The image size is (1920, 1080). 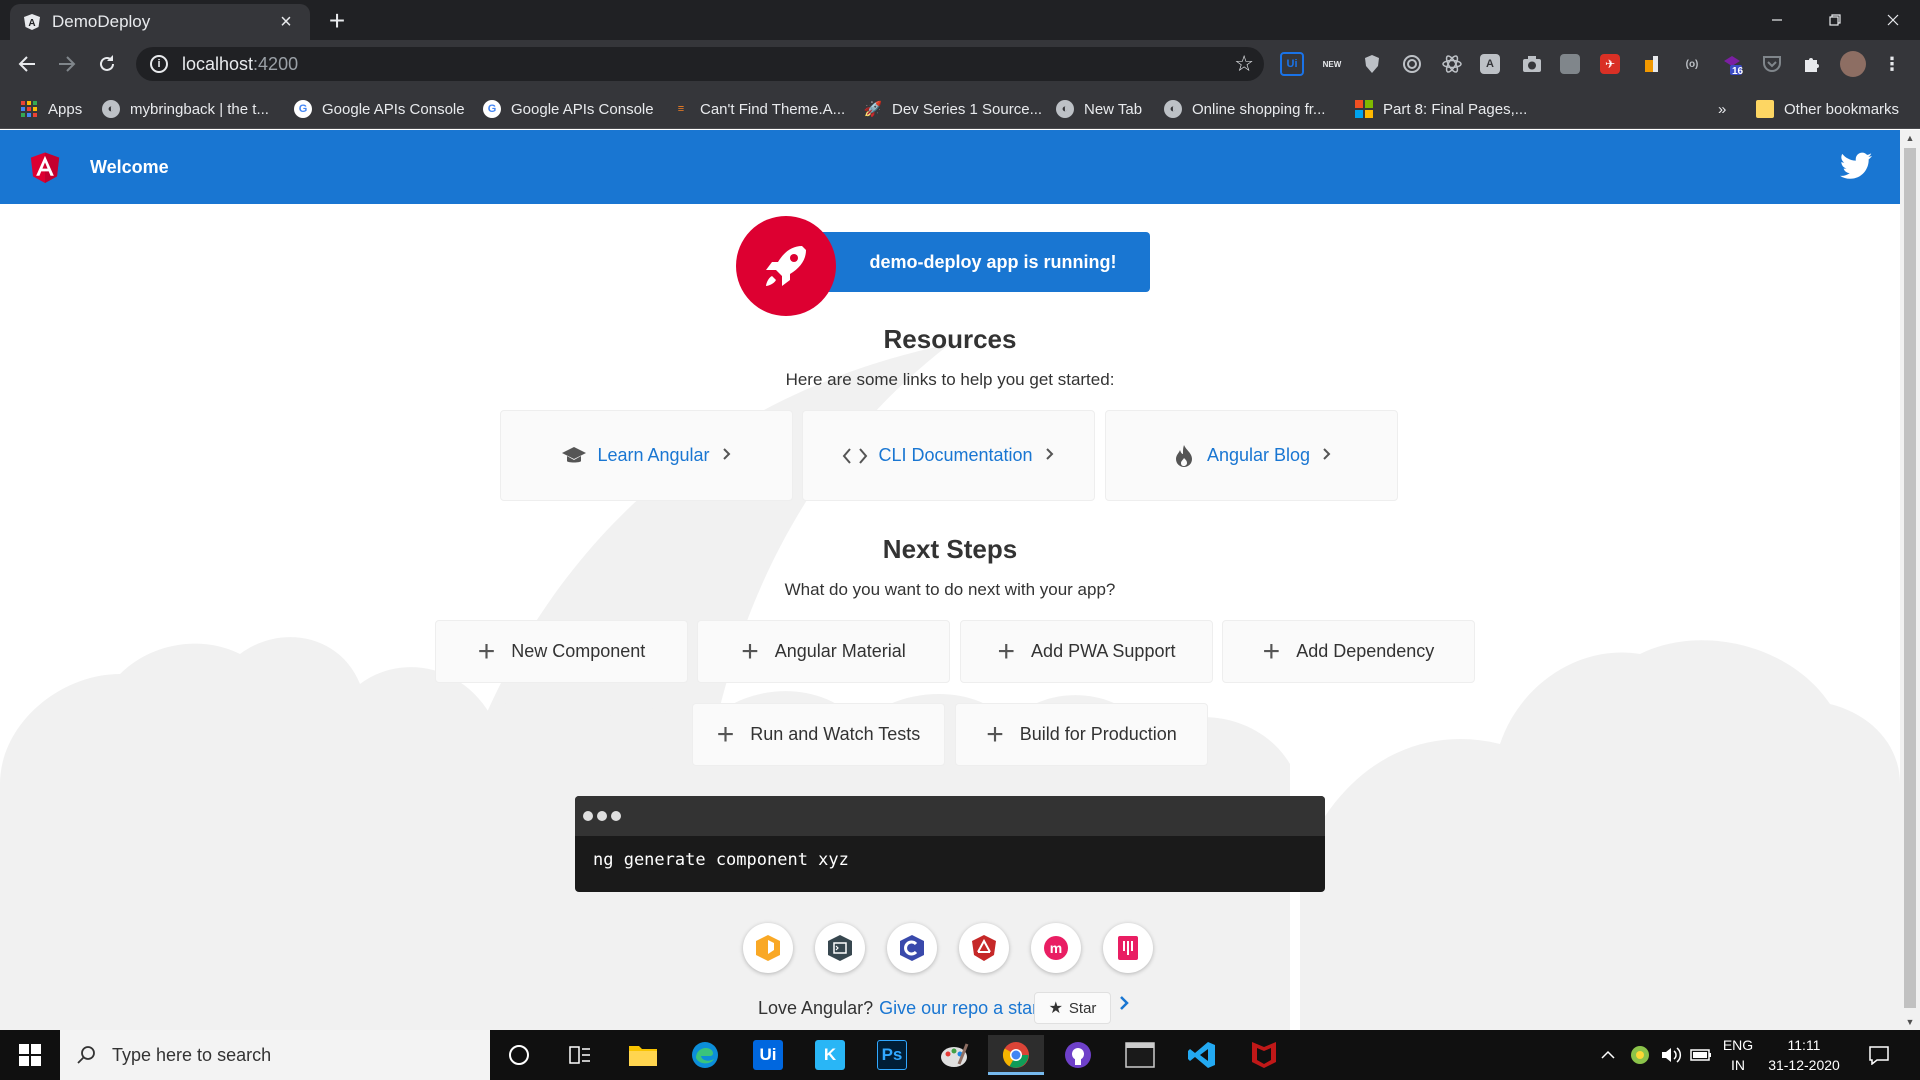 I want to click on step-label: Add Dependency, so click(x=1365, y=651).